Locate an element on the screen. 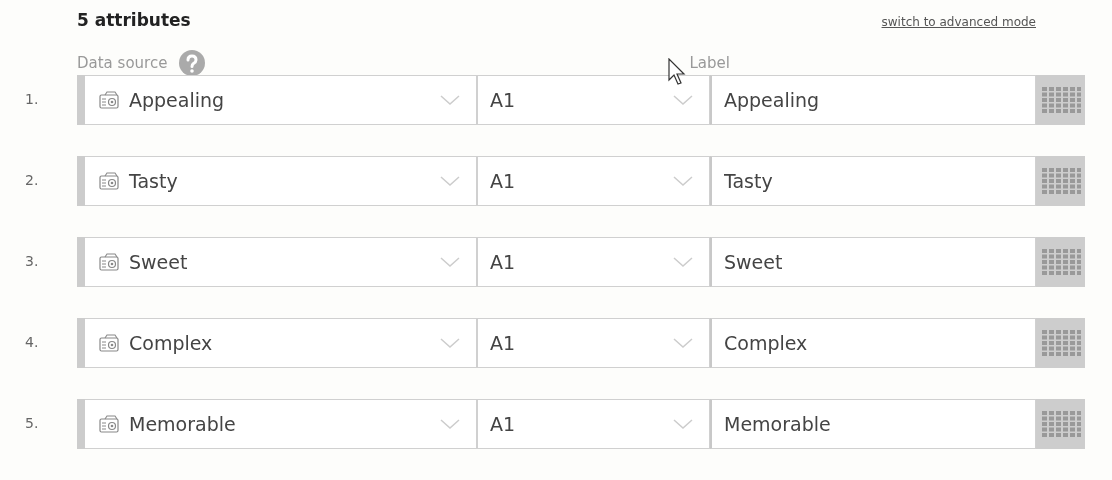  advanced-mode-link: switch to advanced mode is located at coordinates (958, 22).